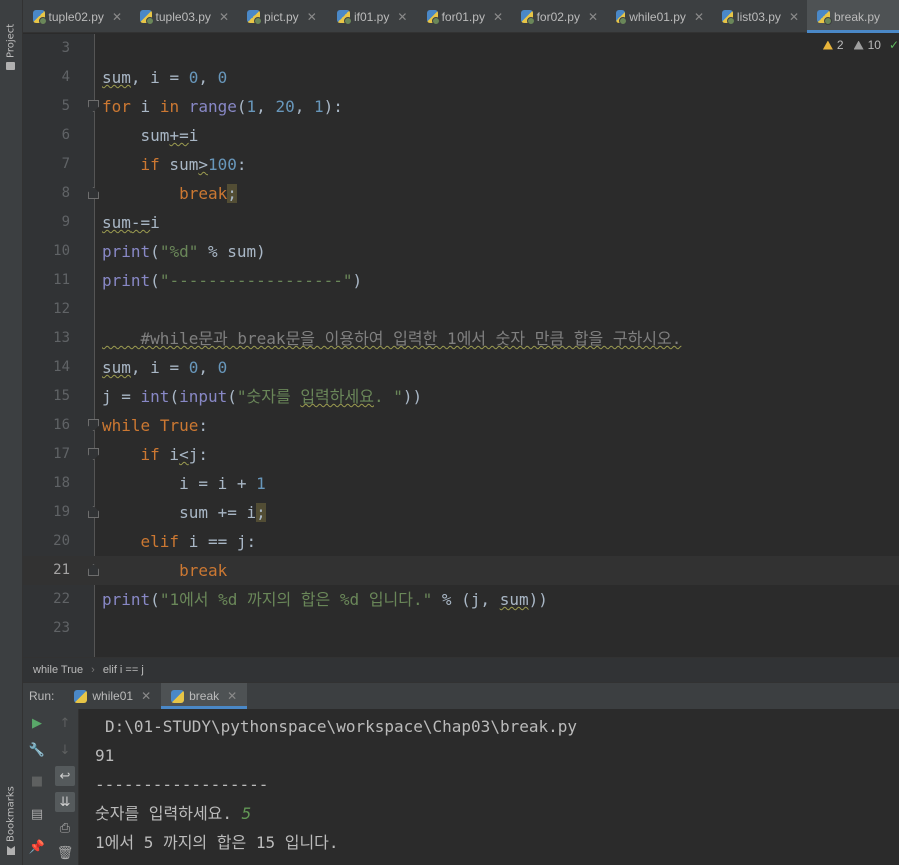  Describe the element at coordinates (11, 850) in the screenshot. I see `bookmark-icon` at that location.